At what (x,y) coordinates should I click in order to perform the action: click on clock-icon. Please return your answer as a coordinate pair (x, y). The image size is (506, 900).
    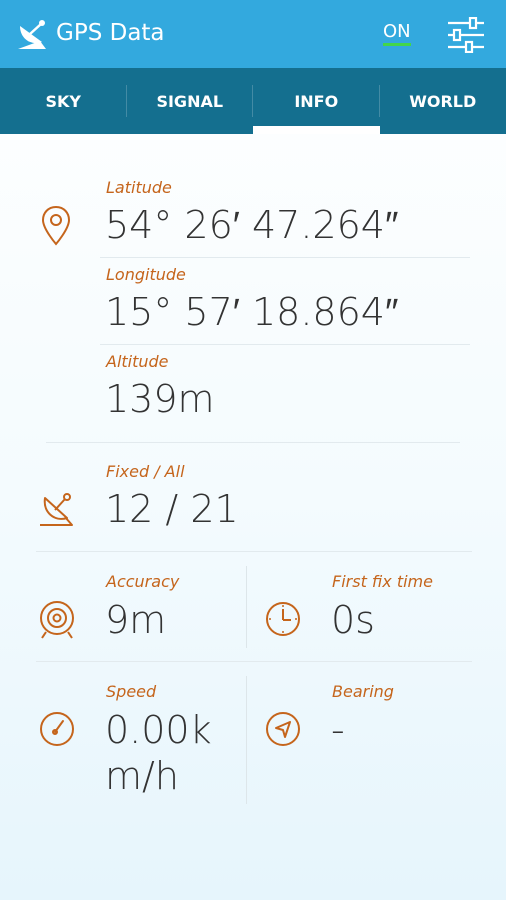
    Looking at the image, I should click on (283, 619).